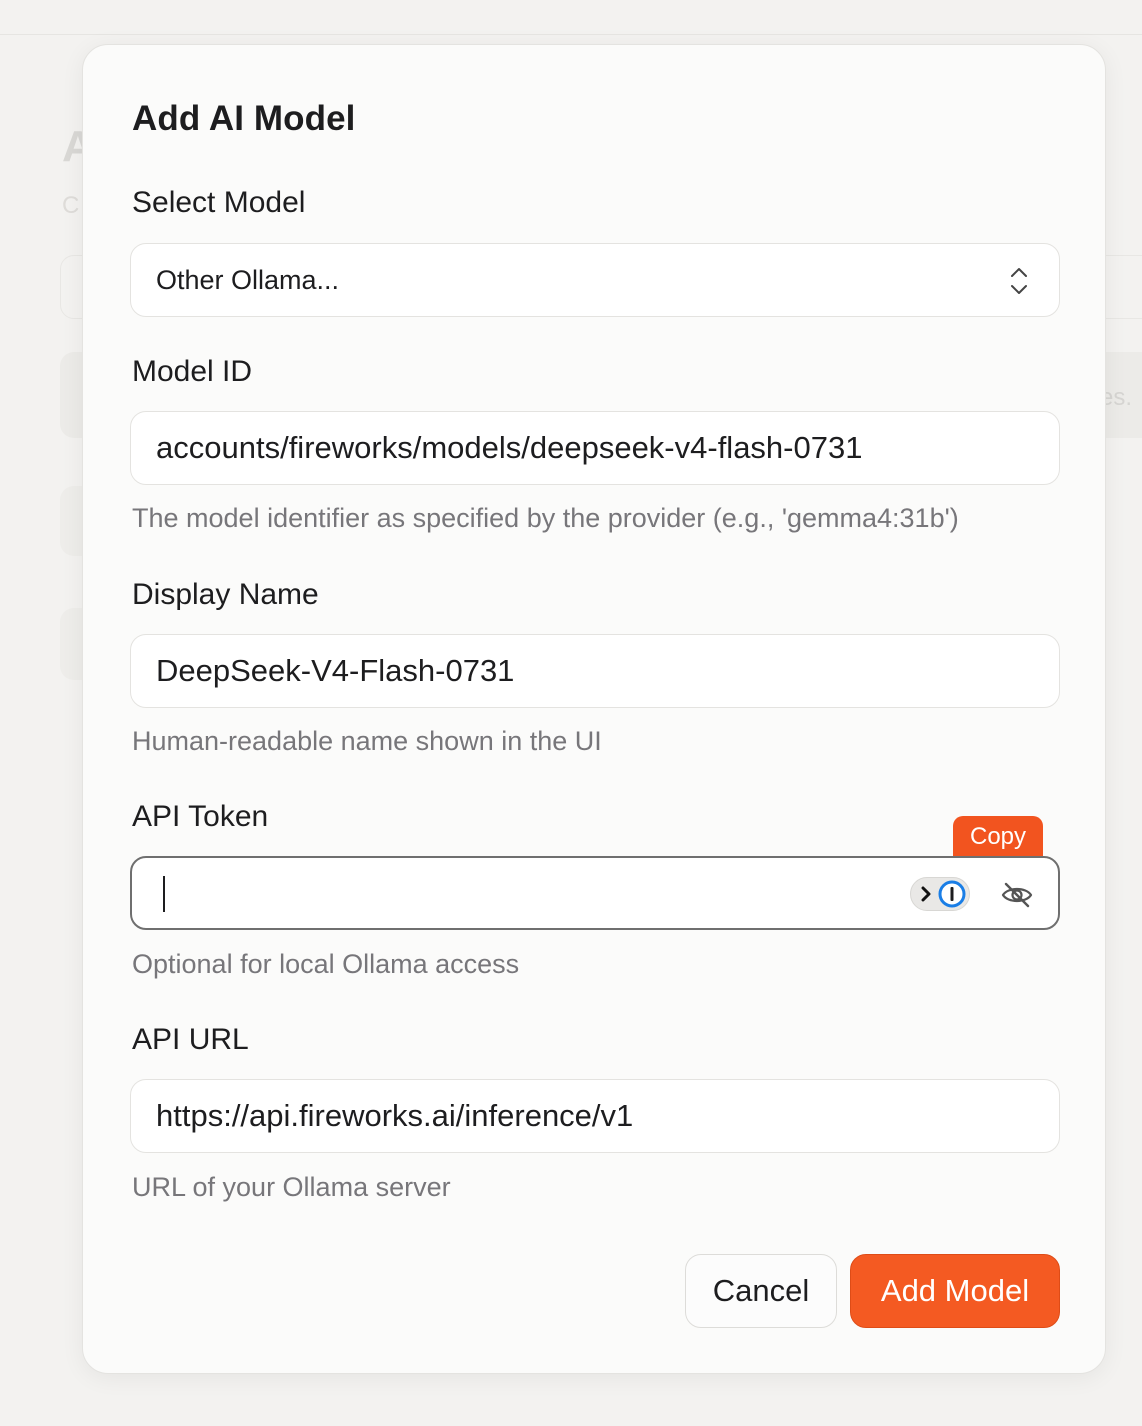 The height and width of the screenshot is (1426, 1142). Describe the element at coordinates (395, 1115) in the screenshot. I see `api-url-value: https://api.fireworks.ai/inference/v1` at that location.